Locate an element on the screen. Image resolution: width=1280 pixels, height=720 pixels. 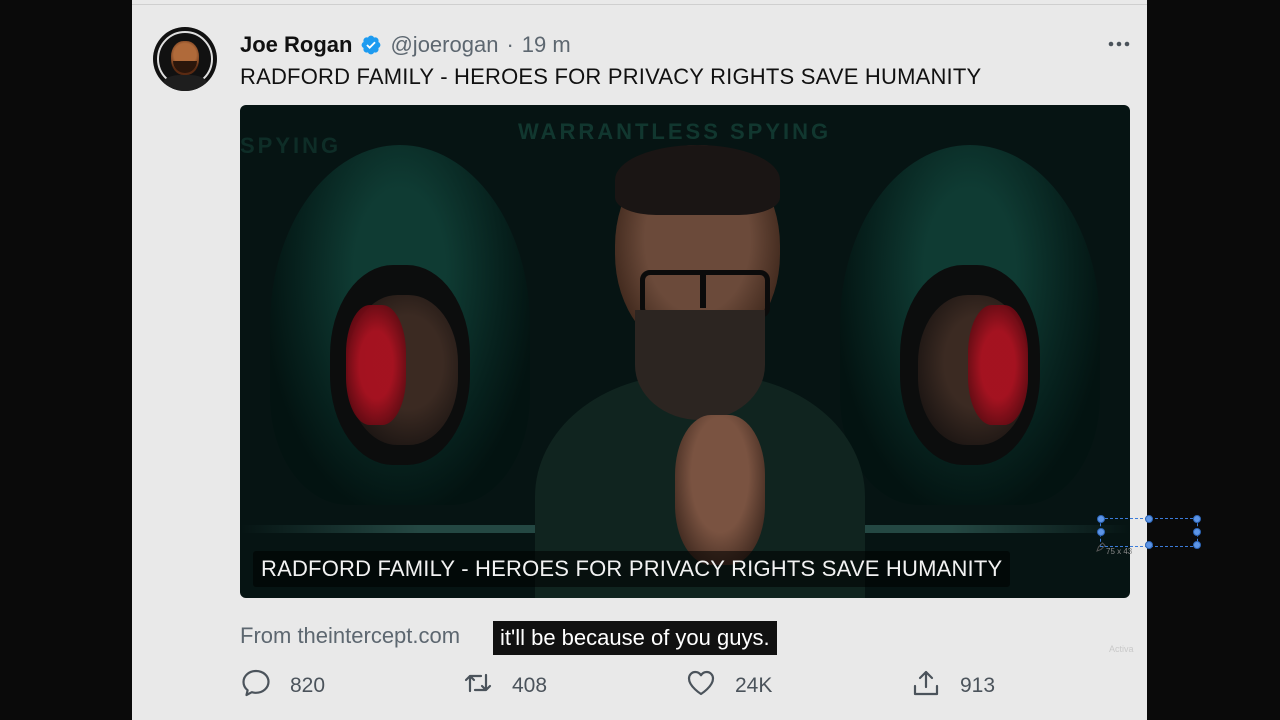
video-subtitle: it'll be because of you guys. is located at coordinates (635, 638).